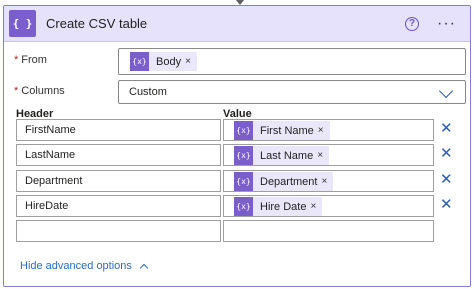  Describe the element at coordinates (148, 92) in the screenshot. I see `columns-selected-value: Custom` at that location.